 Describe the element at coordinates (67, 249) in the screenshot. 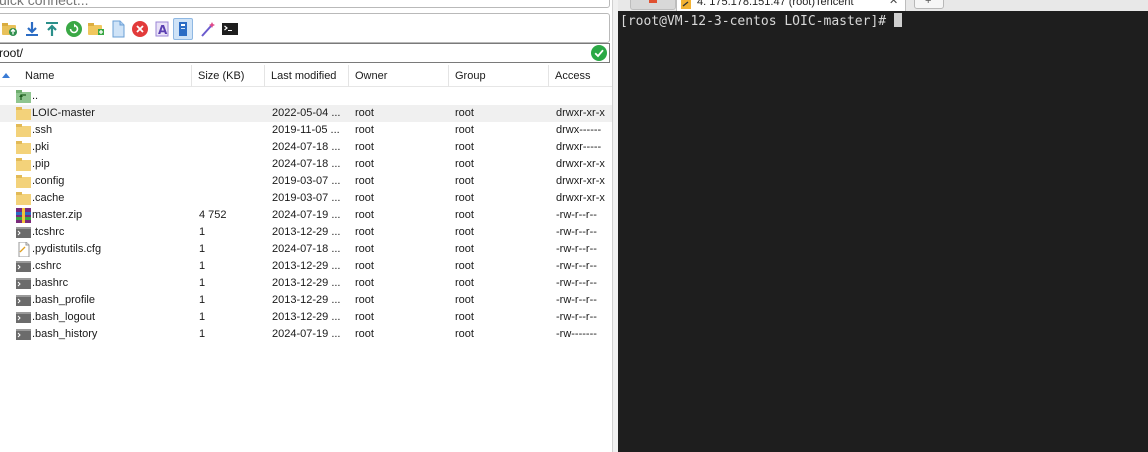

I see `file-name: .pydistutils.cfg` at that location.